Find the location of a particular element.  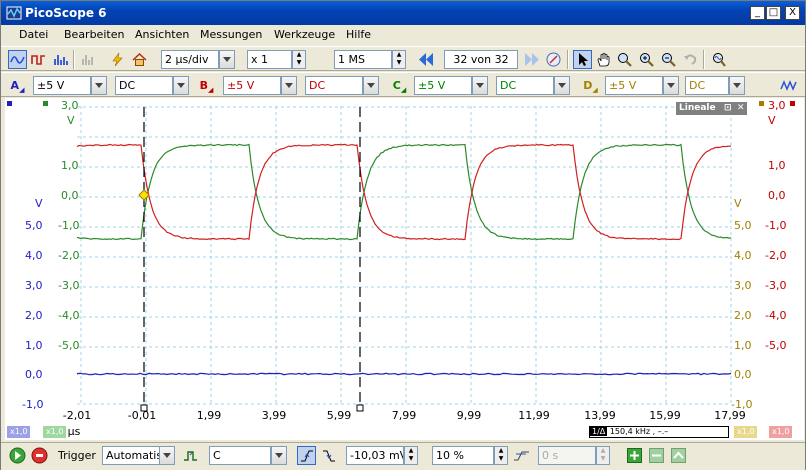

channel-b-button: B ◢ is located at coordinates (206, 85).